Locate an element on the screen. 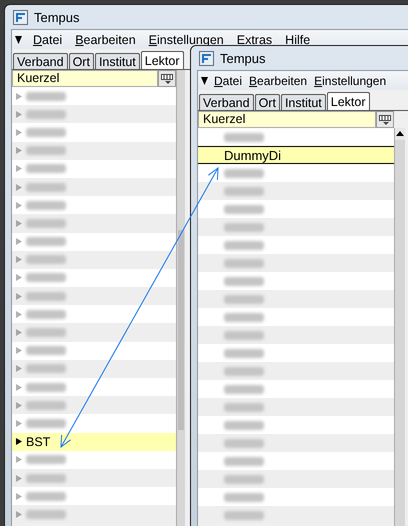  menu-item: Extras is located at coordinates (254, 39).